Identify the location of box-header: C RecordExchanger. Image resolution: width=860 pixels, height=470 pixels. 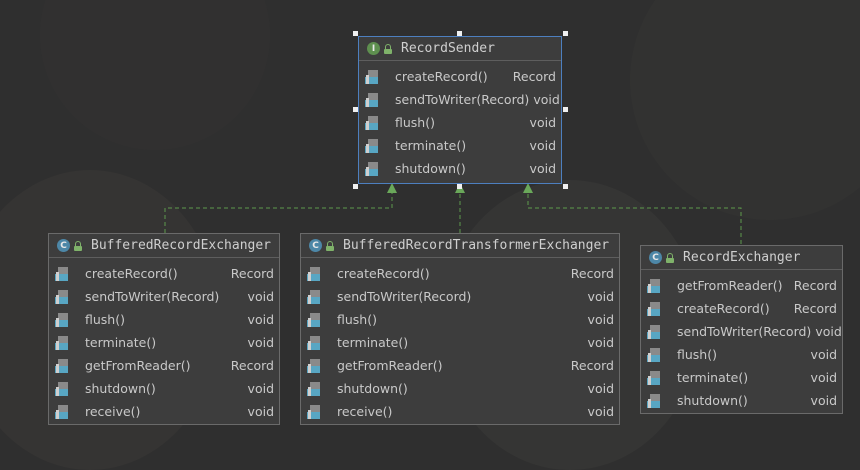
(741, 258).